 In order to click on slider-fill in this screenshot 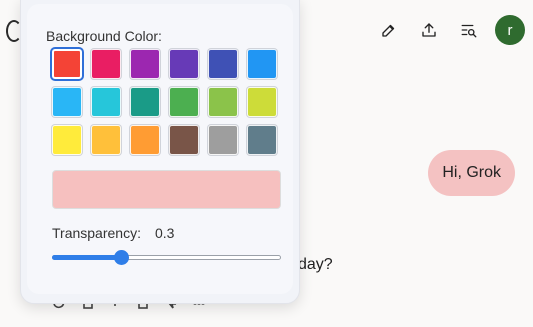, I will do `click(86, 257)`.